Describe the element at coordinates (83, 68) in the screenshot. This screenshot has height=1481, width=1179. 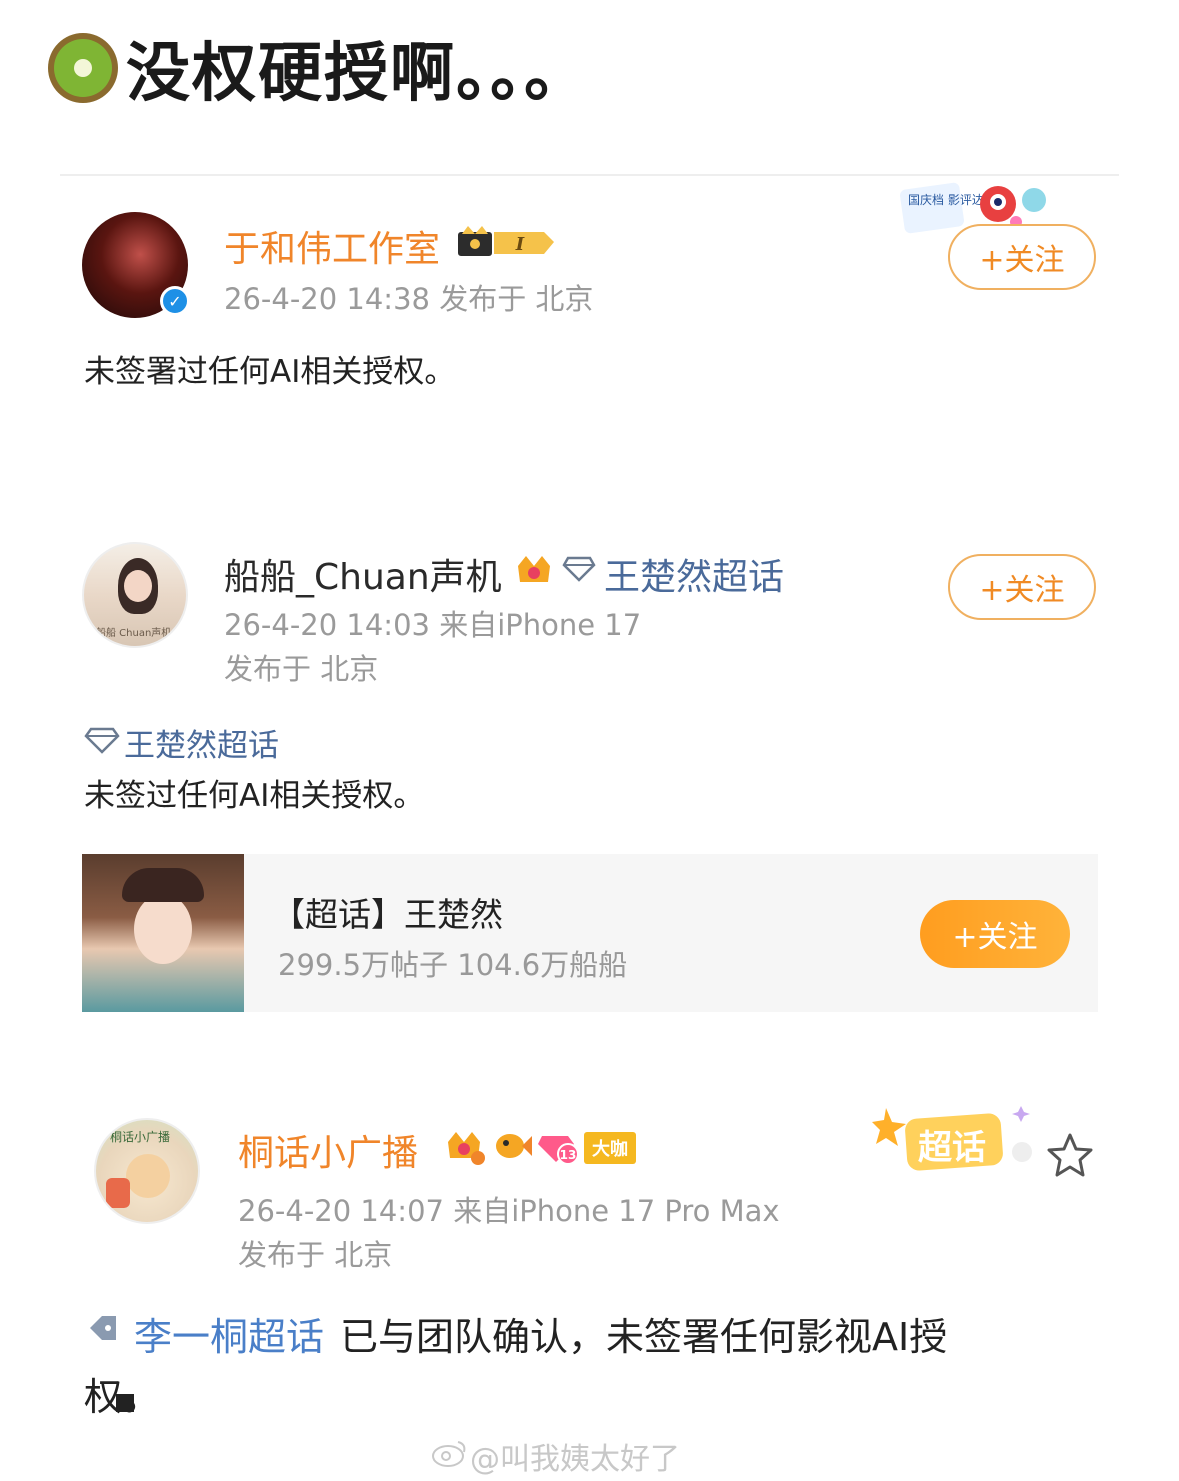
I see `kiwi-icon` at that location.